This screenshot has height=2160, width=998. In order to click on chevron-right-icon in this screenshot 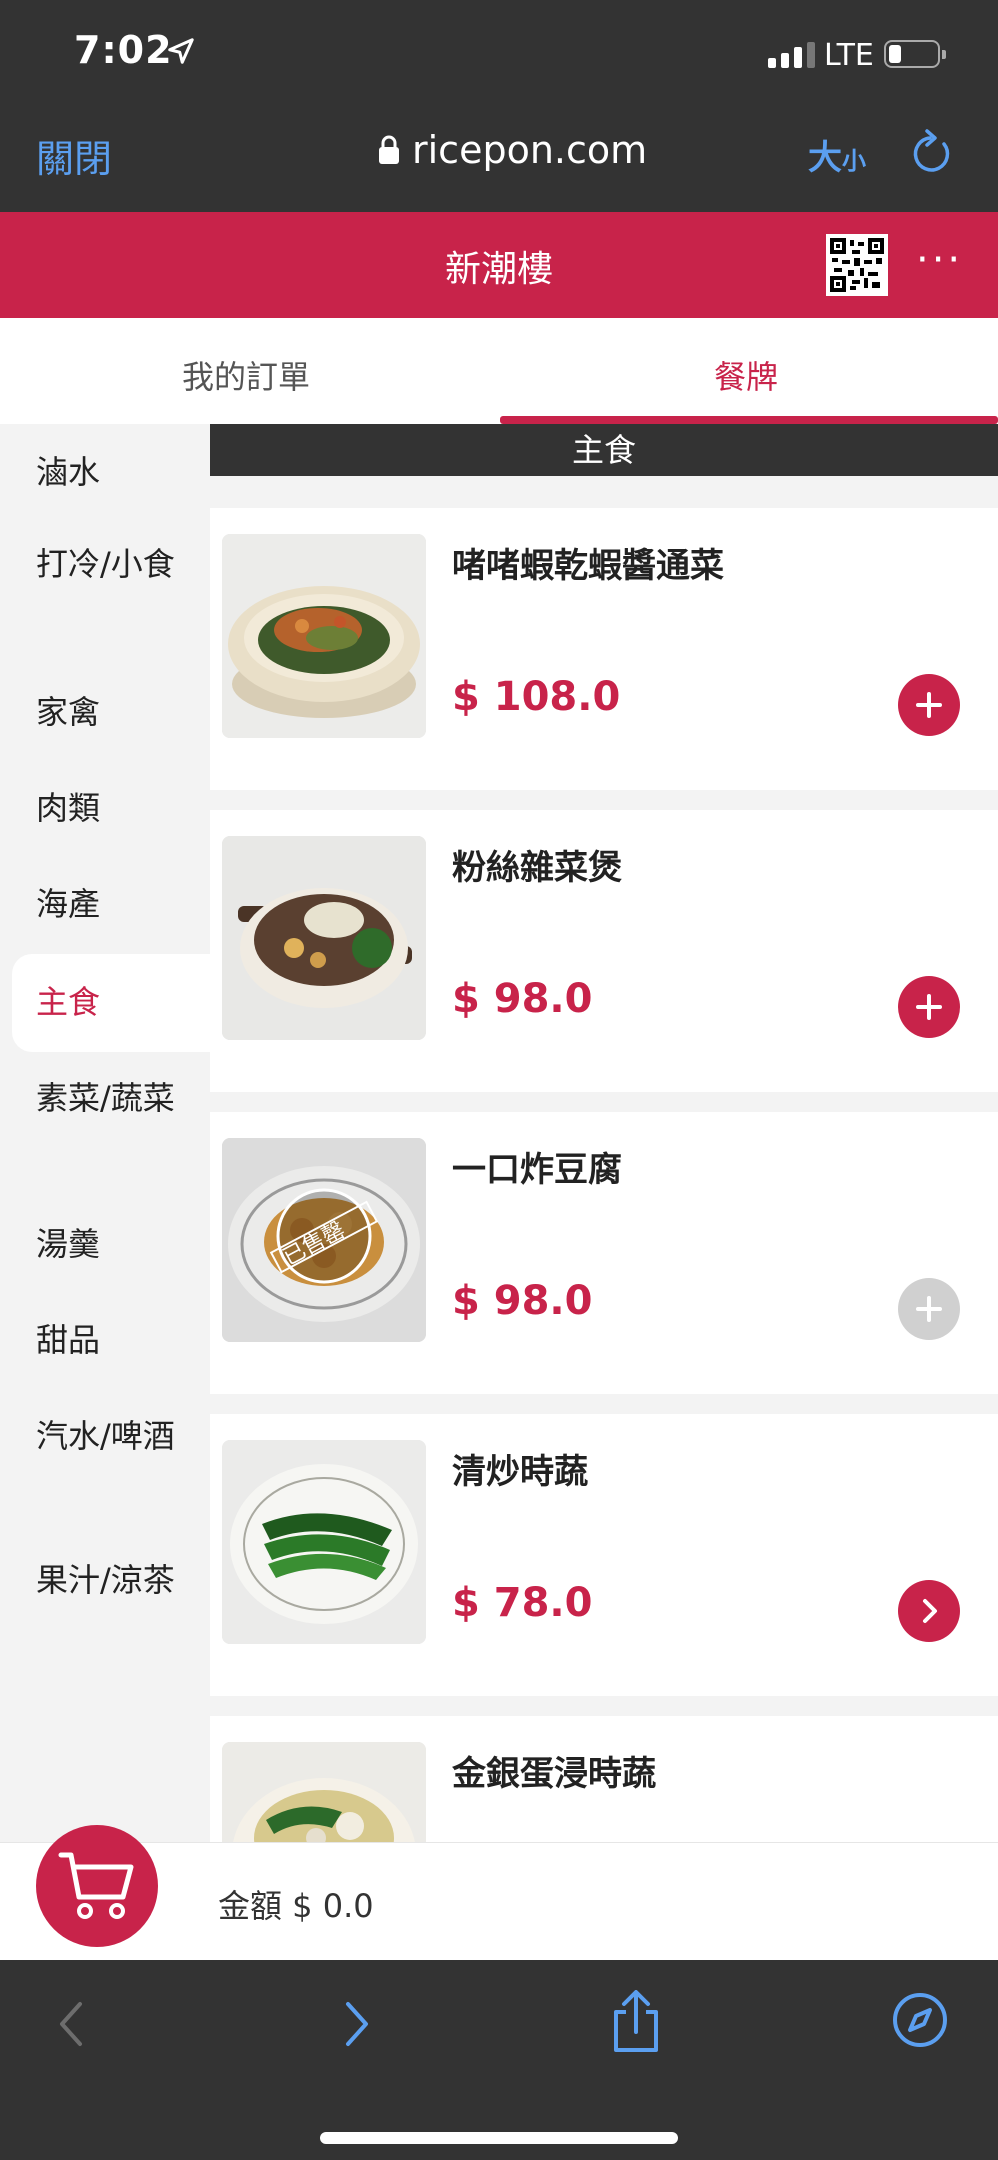, I will do `click(930, 1611)`.